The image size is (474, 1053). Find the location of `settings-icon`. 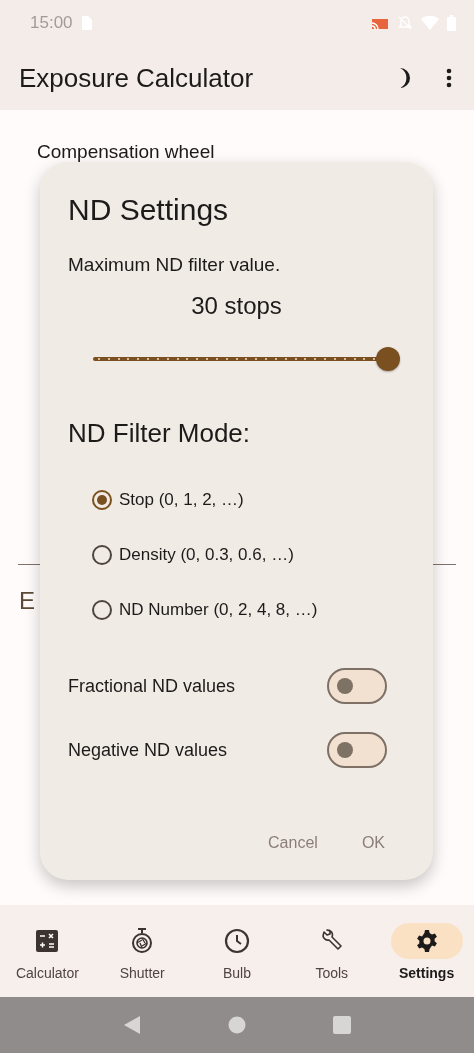

settings-icon is located at coordinates (426, 941).